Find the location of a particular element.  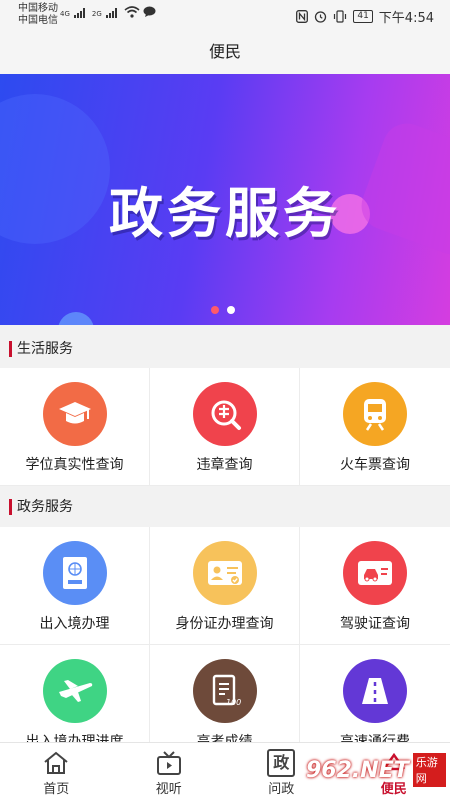

section-header-life: 生活服务 is located at coordinates (225, 349).